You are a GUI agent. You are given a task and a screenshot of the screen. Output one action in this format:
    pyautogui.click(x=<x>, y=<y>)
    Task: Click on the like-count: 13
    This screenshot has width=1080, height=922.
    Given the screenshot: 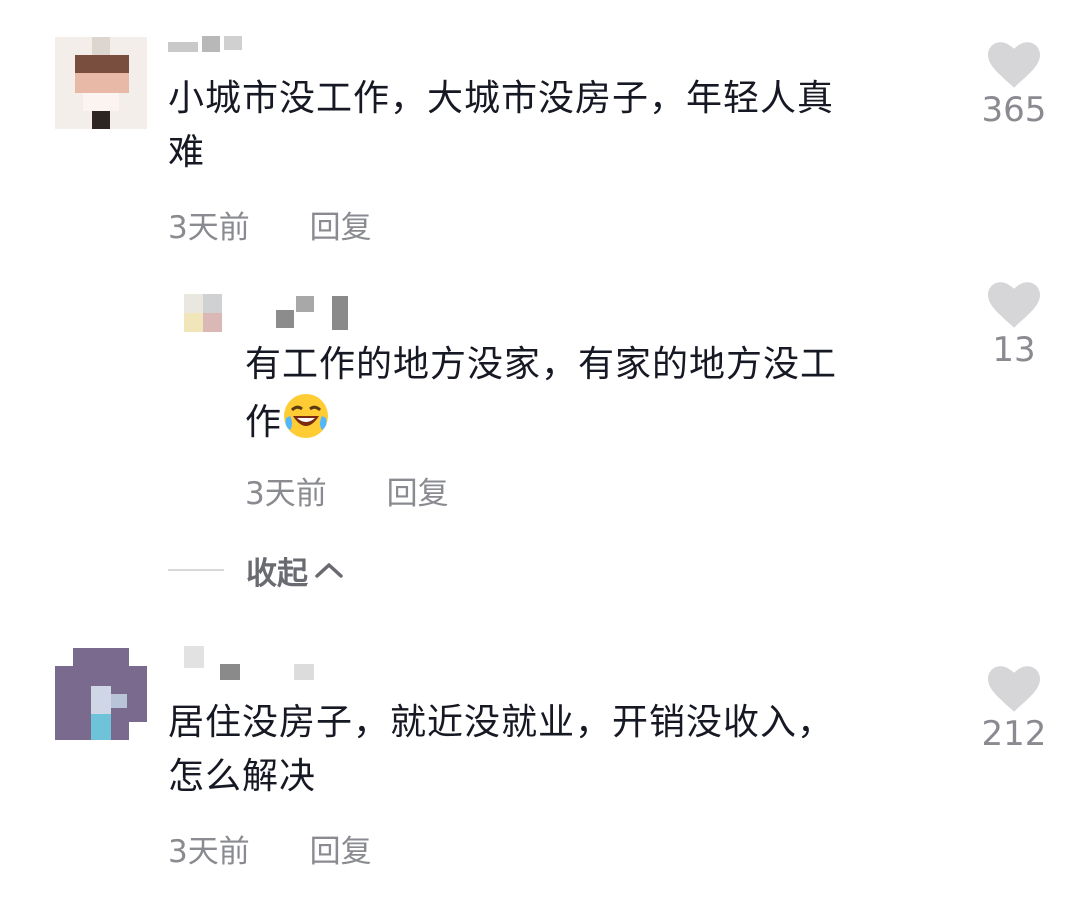 What is the action you would take?
    pyautogui.click(x=1014, y=350)
    